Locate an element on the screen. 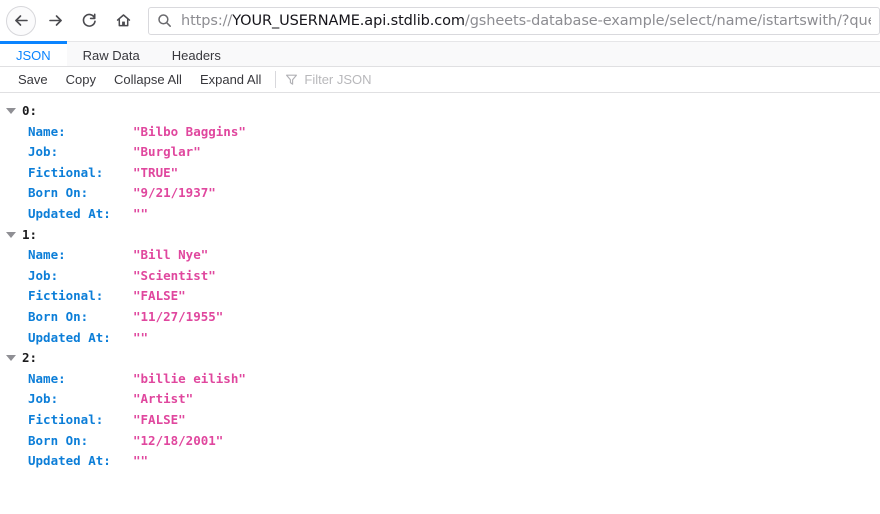 This screenshot has height=514, width=880. json-property: Fictional: "TRUE" is located at coordinates (89, 173).